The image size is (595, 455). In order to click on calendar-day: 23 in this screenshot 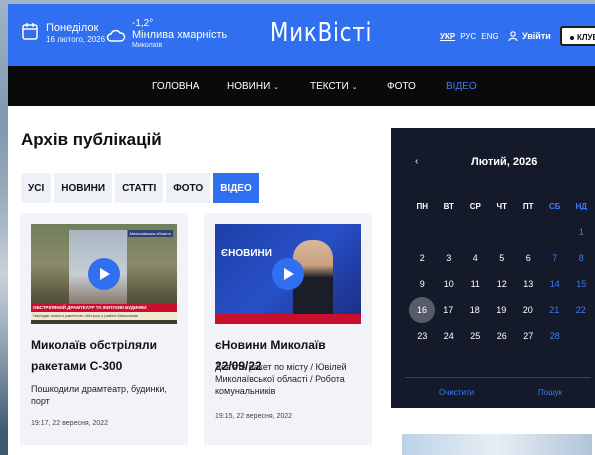, I will do `click(422, 336)`.